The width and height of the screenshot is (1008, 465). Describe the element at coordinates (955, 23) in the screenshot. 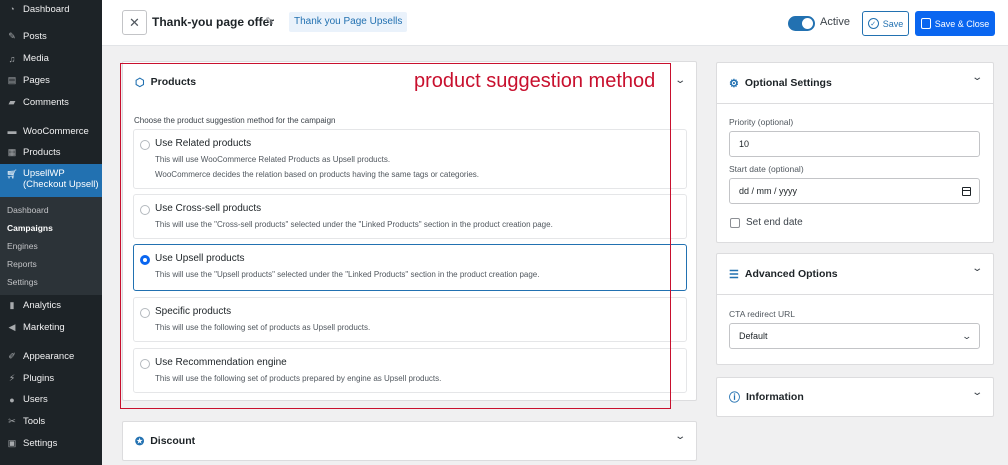

I see `save-close-button: Save & Close` at that location.